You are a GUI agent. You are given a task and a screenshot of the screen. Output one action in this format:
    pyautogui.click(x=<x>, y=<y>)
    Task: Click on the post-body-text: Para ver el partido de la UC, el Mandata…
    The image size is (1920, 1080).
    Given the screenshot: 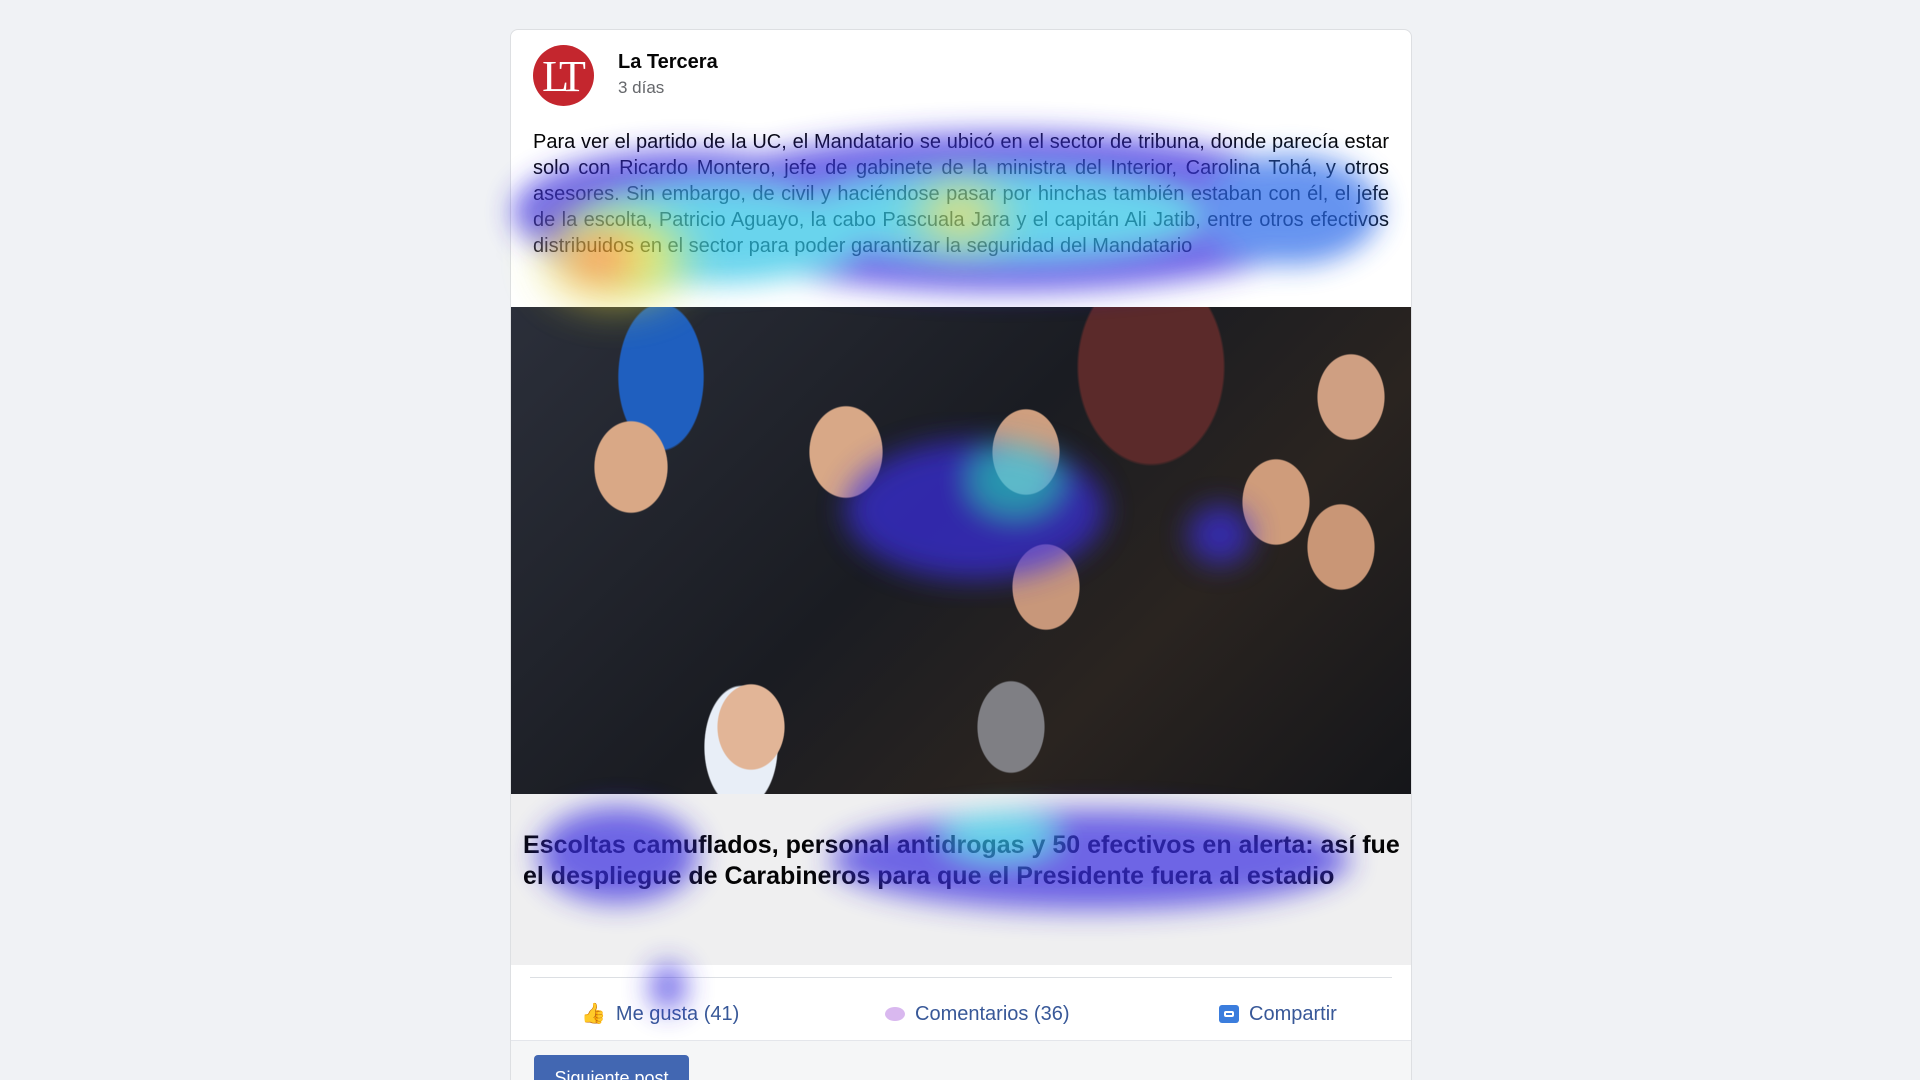 What is the action you would take?
    pyautogui.click(x=961, y=194)
    